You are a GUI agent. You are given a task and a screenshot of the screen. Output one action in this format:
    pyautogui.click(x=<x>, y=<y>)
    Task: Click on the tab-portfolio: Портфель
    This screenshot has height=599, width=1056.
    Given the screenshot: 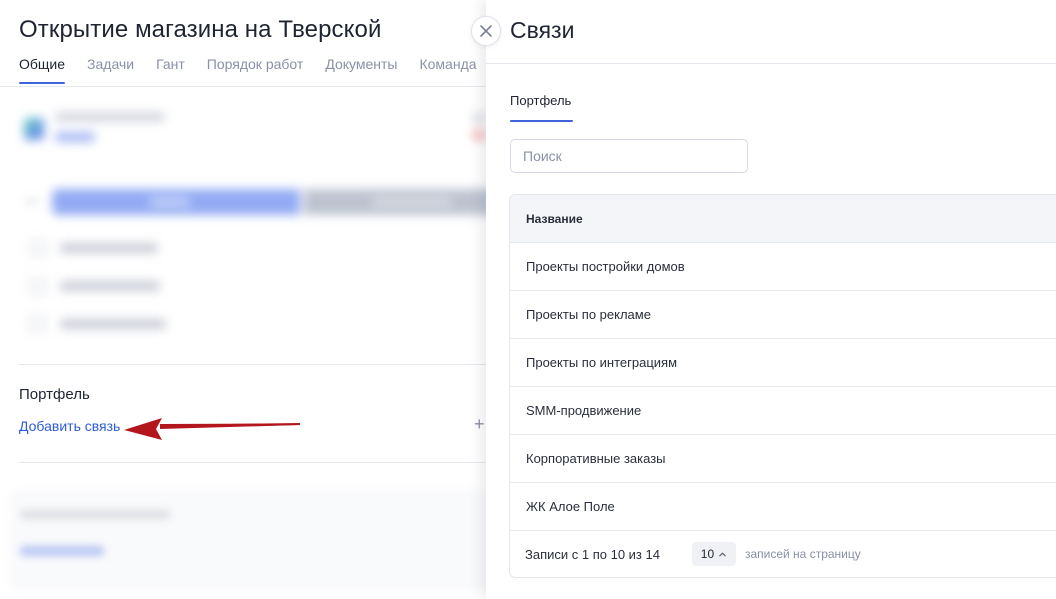 What is the action you would take?
    pyautogui.click(x=542, y=107)
    